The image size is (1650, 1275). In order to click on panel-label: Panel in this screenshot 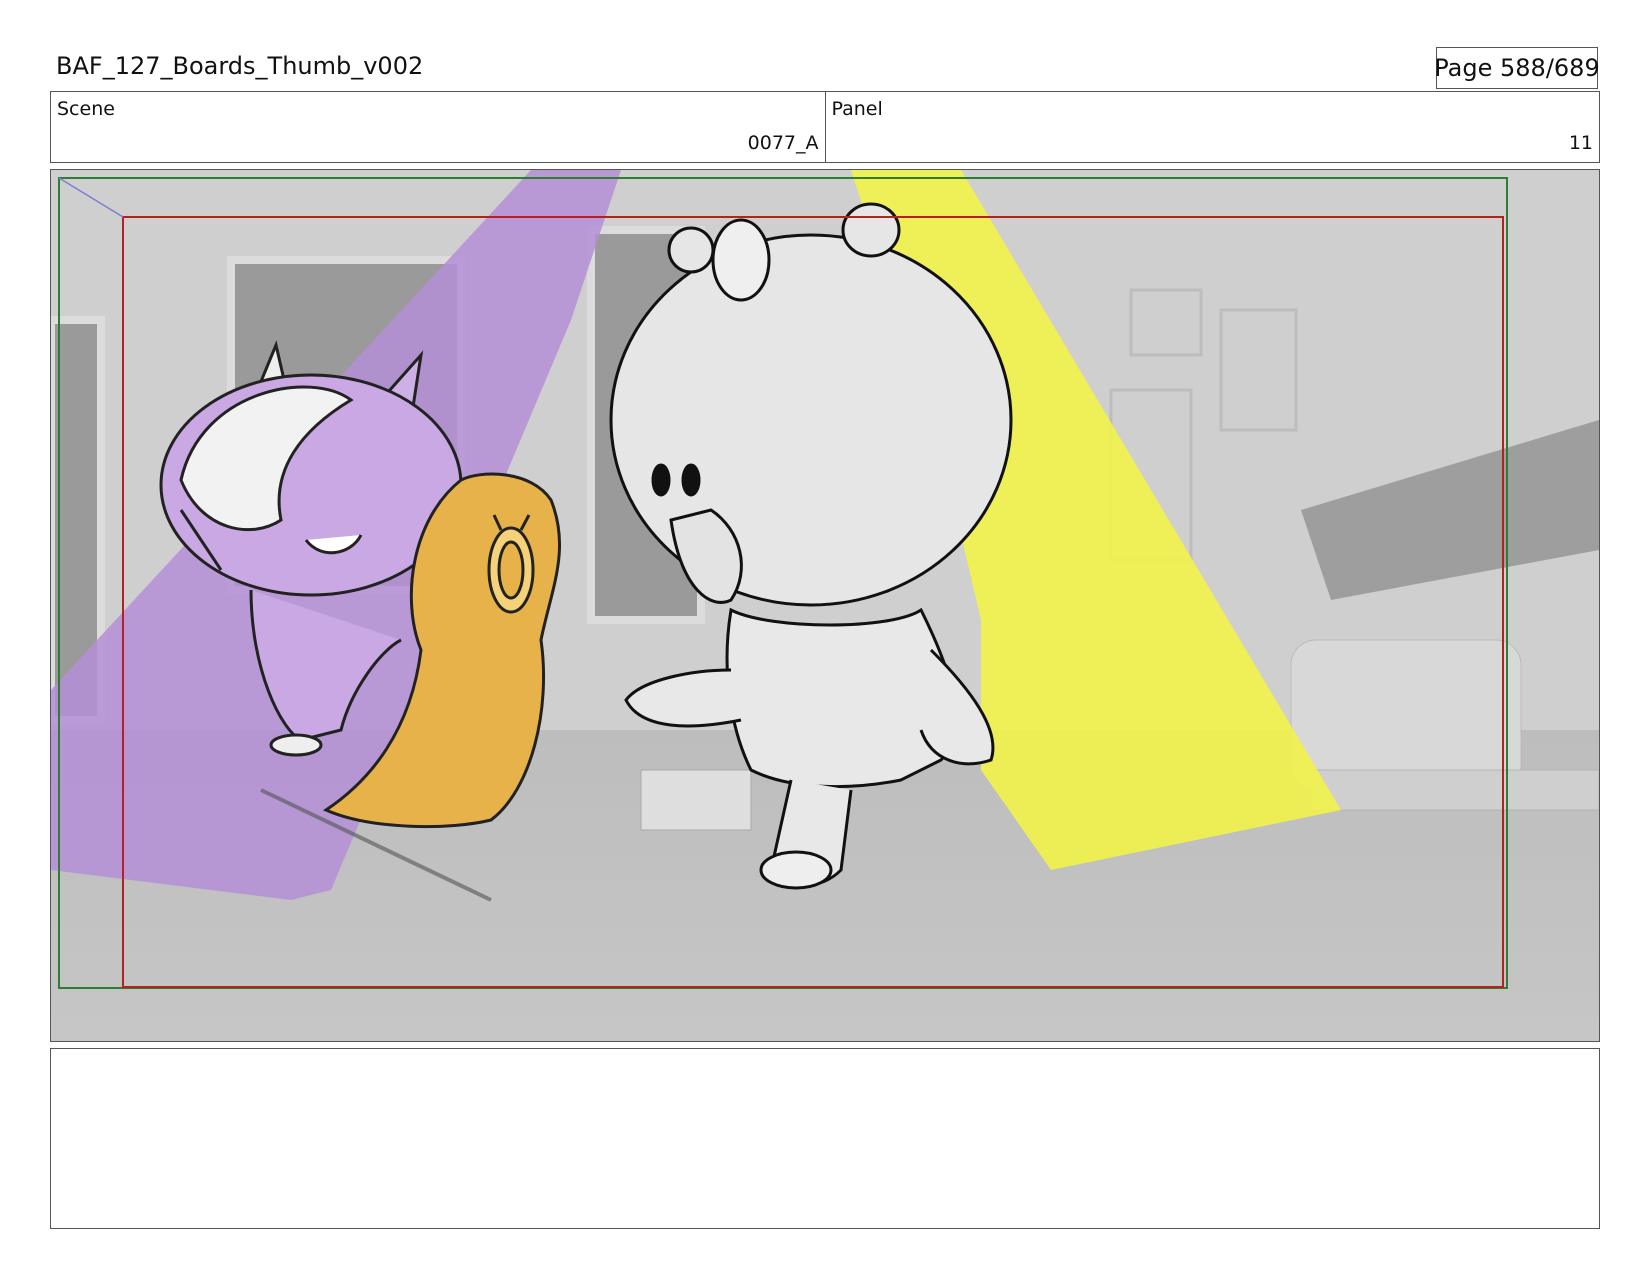, I will do `click(857, 109)`.